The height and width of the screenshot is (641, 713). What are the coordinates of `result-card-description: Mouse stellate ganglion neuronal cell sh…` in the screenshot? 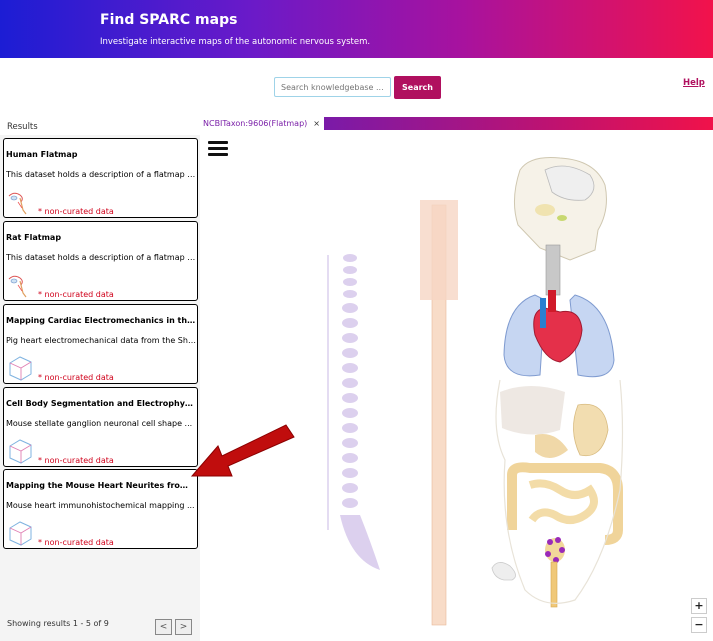 It's located at (99, 423).